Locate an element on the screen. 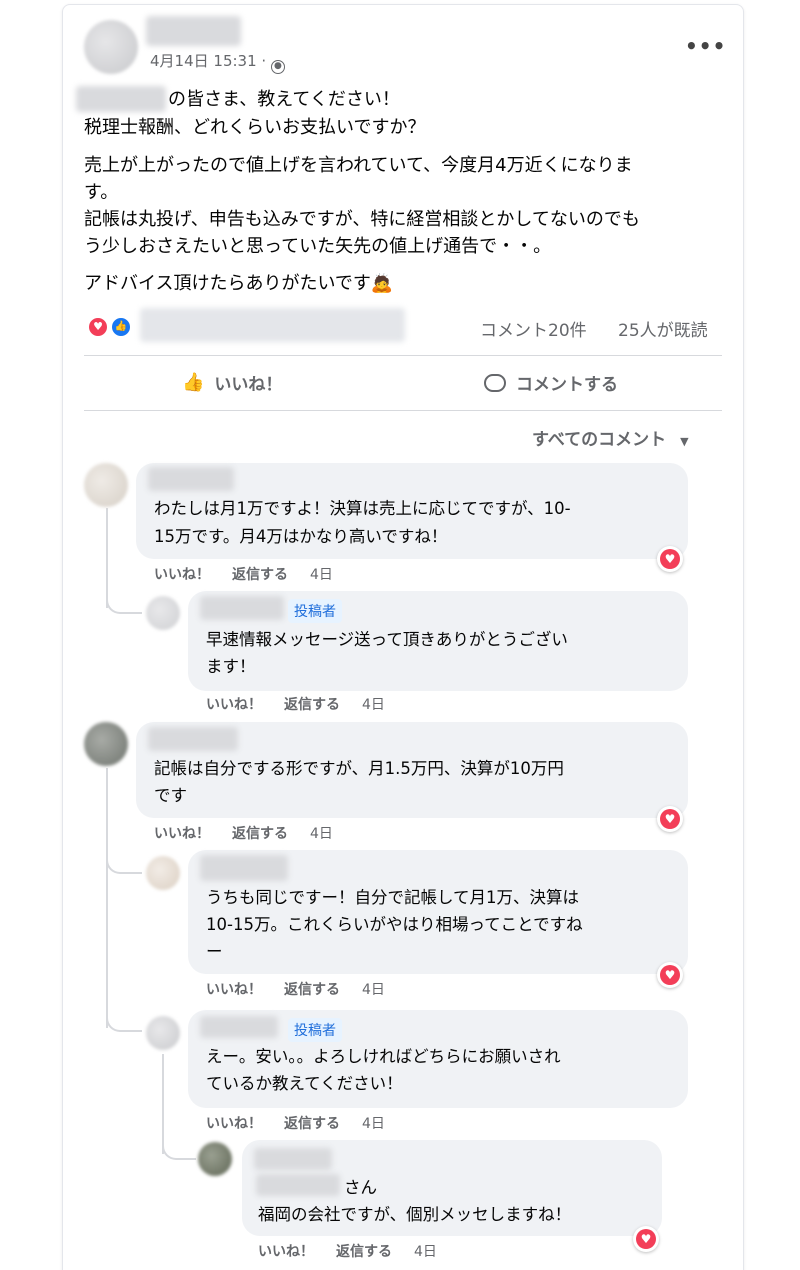 The width and height of the screenshot is (800, 1270). post-line-3: す。 is located at coordinates (101, 192).